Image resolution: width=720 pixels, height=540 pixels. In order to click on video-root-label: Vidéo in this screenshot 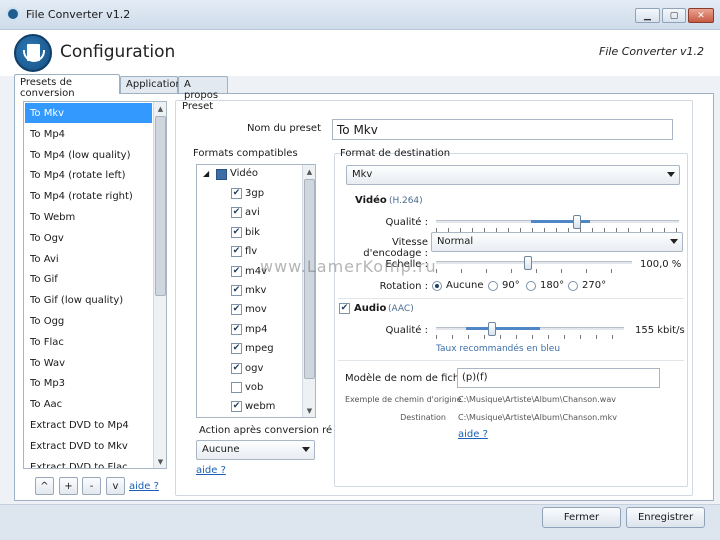, I will do `click(244, 173)`.